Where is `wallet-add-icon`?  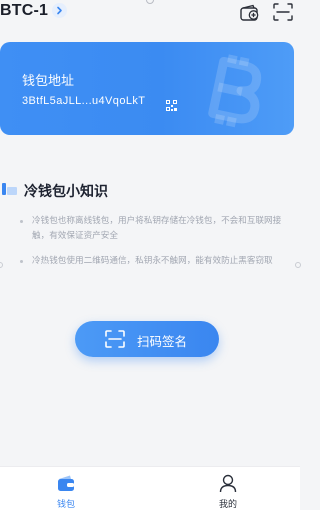
wallet-add-icon is located at coordinates (250, 14).